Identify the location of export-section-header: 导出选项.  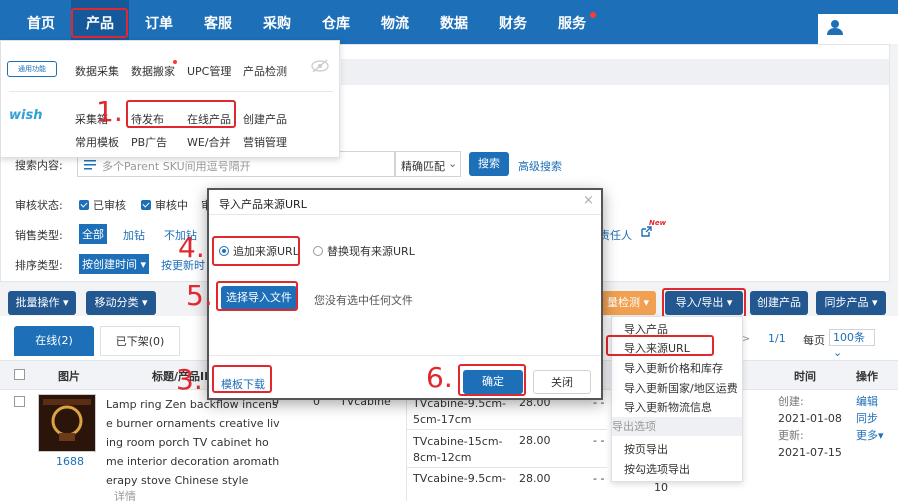
(677, 426).